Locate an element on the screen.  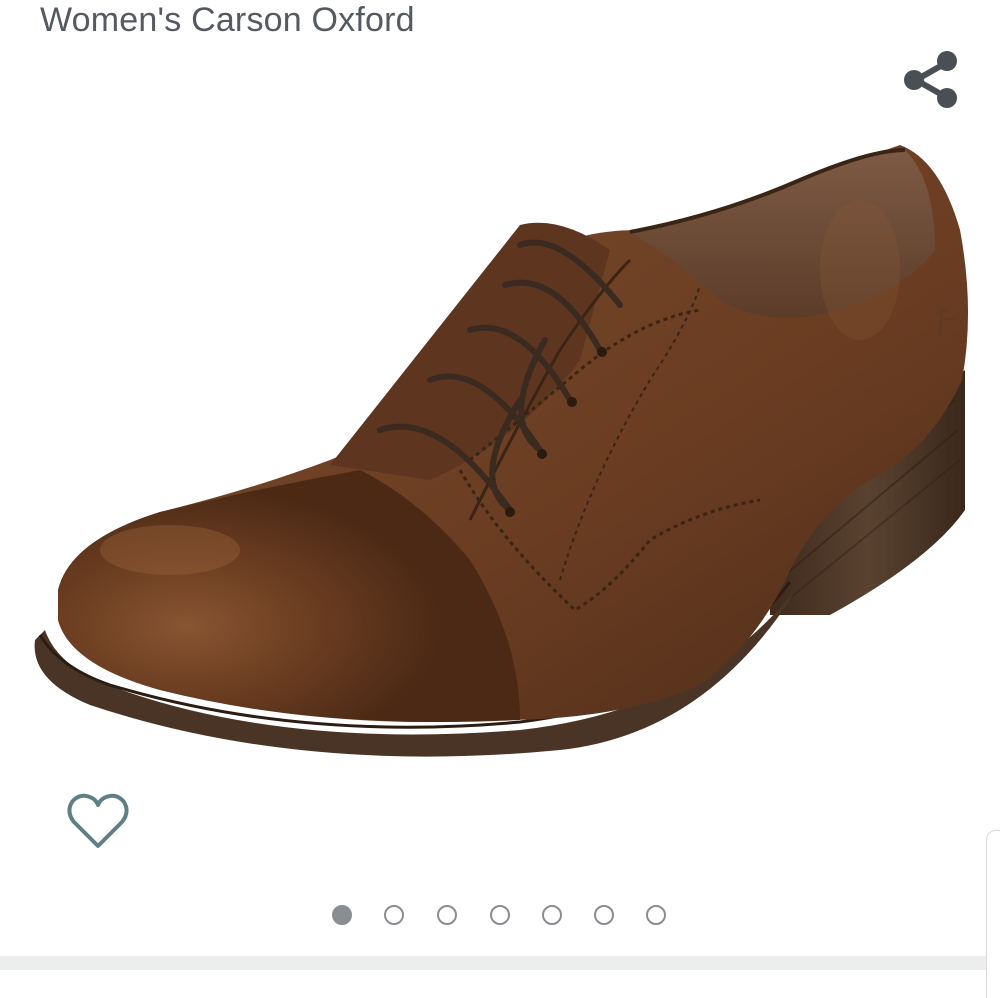
share-button is located at coordinates (930, 80).